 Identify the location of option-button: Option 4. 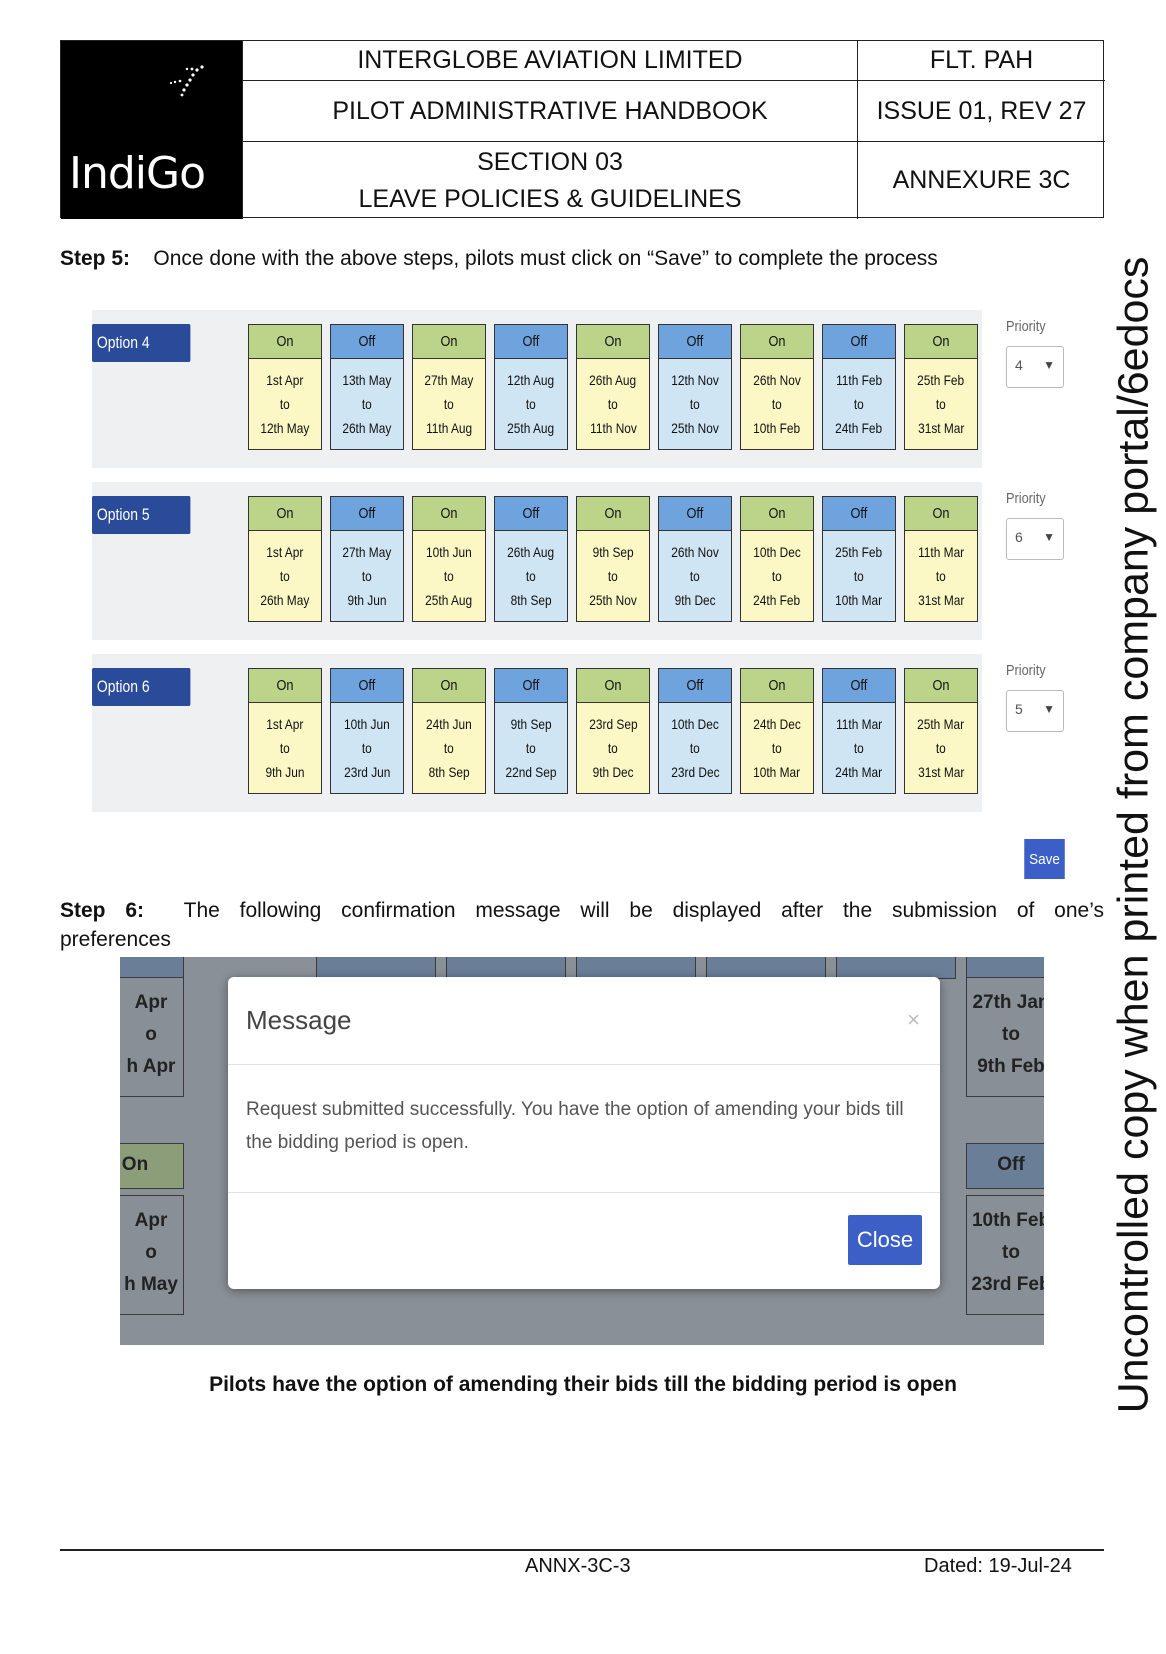
(141, 343).